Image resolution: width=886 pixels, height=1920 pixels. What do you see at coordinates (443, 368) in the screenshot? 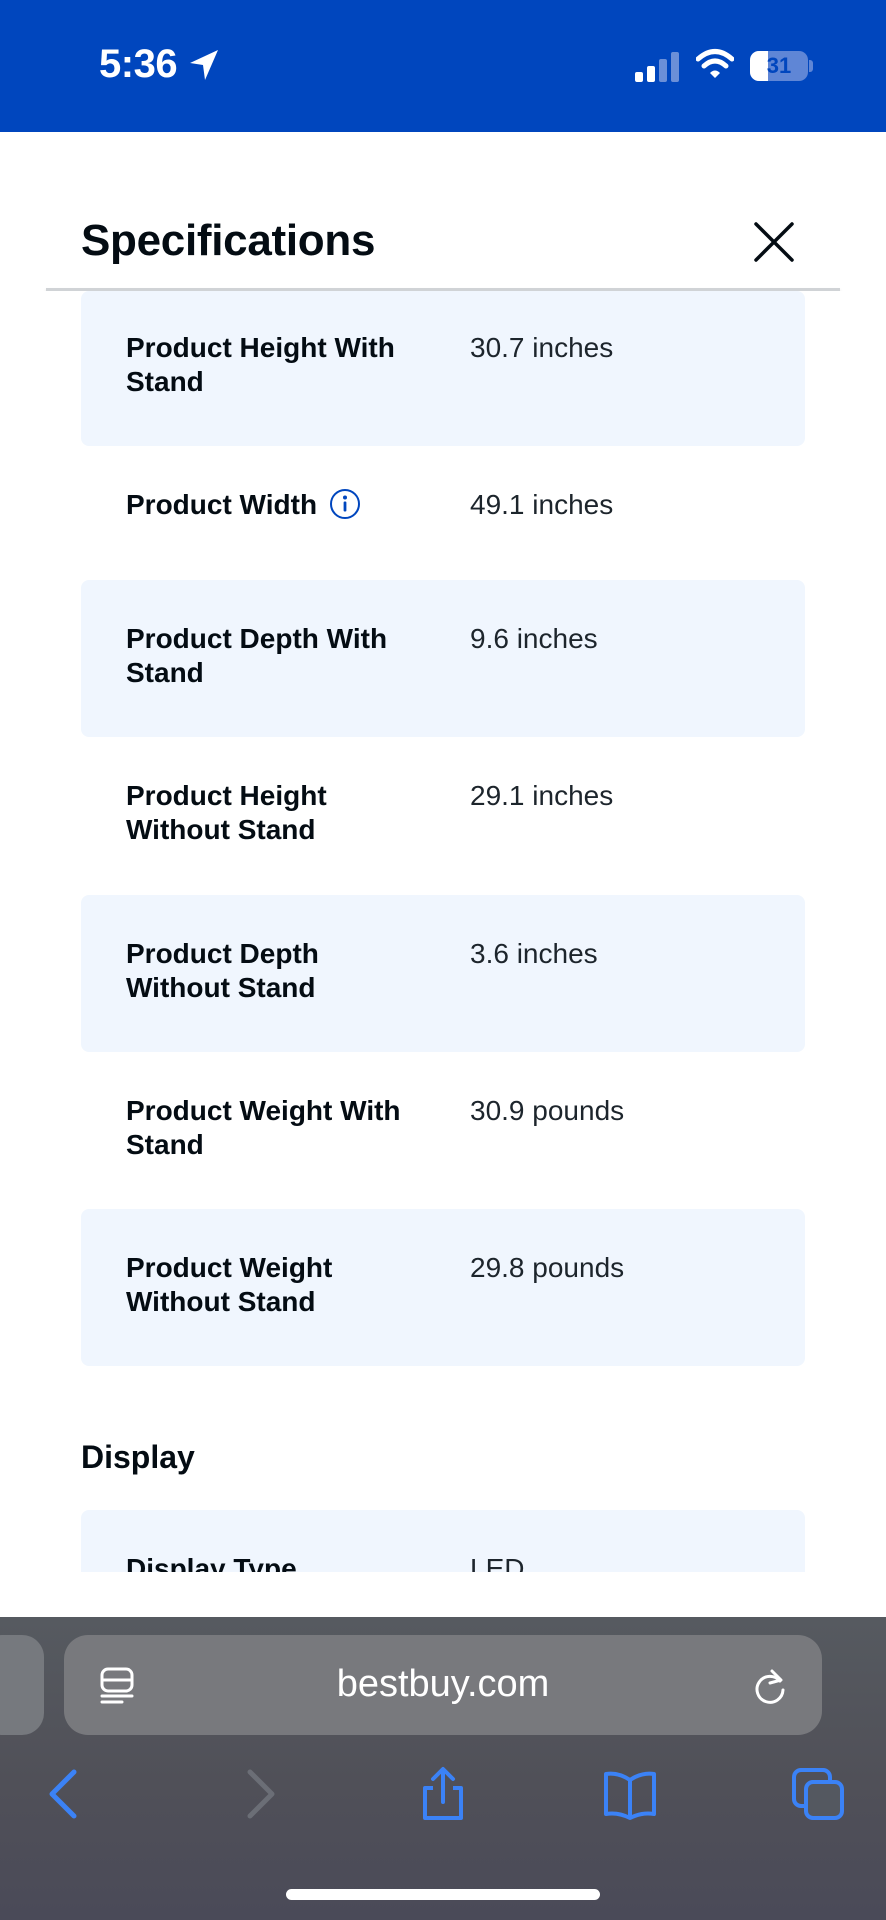
I see `spec-row: Product Height With Stand 30.7 inches` at bounding box center [443, 368].